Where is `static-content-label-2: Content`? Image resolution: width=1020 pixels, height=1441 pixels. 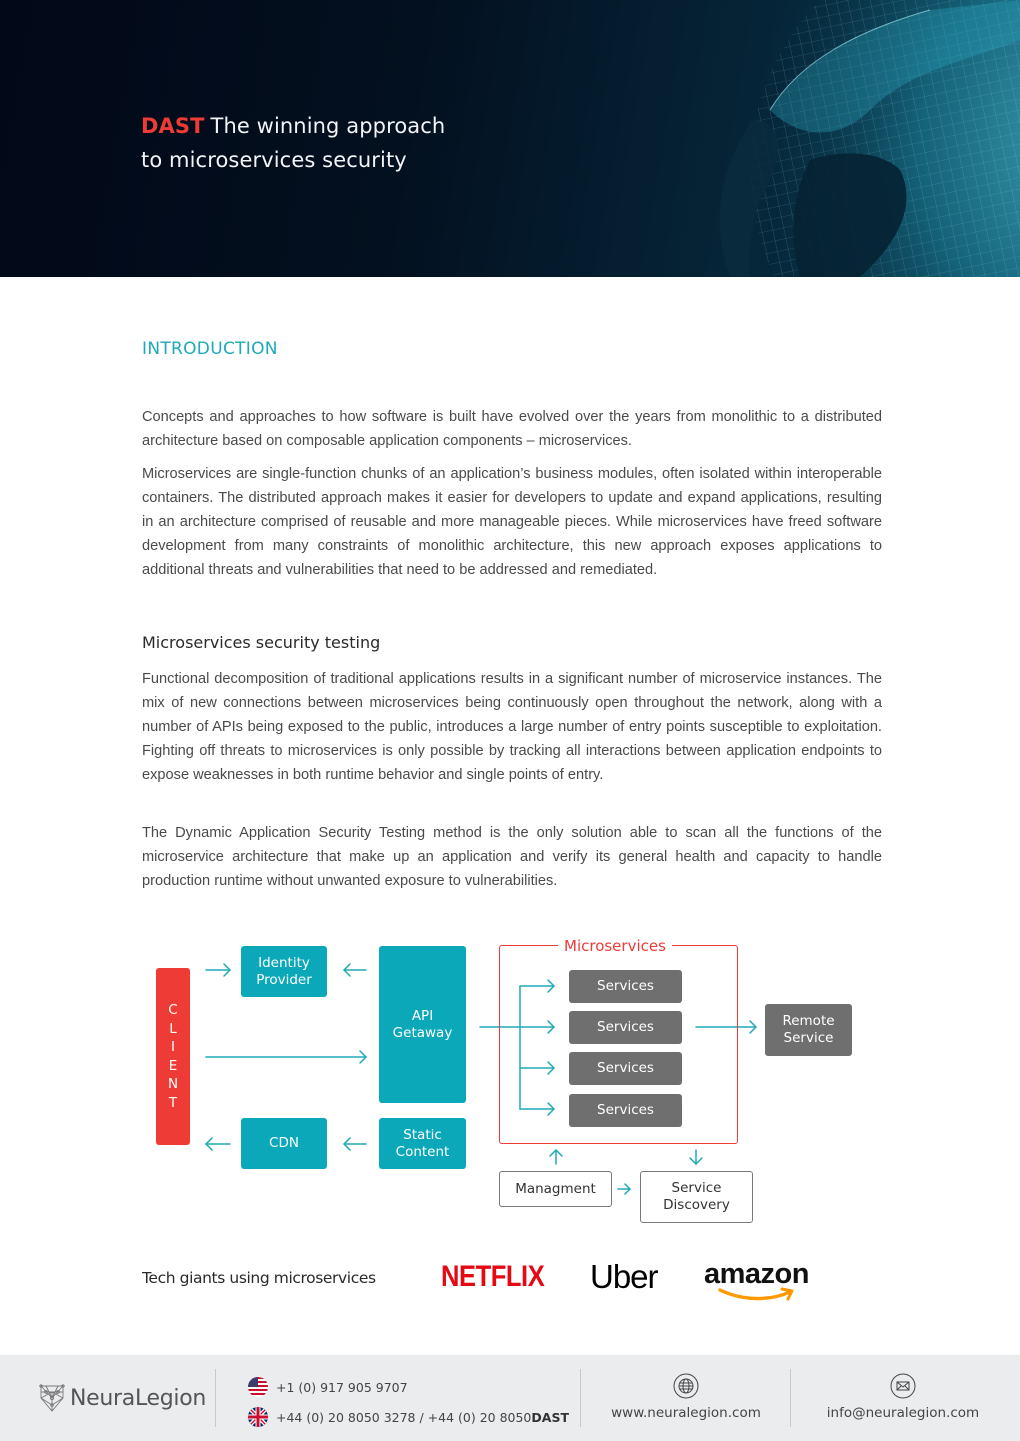
static-content-label-2: Content is located at coordinates (422, 1151).